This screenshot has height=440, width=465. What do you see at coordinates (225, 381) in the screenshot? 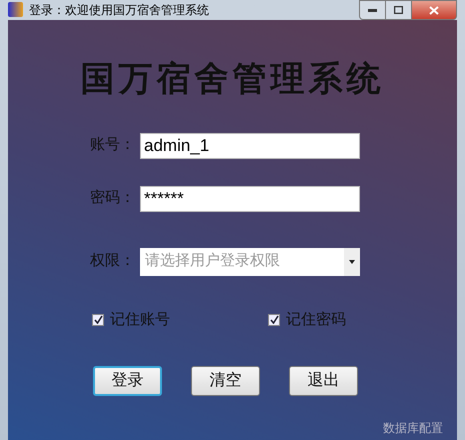
I see `action-button: 清空` at bounding box center [225, 381].